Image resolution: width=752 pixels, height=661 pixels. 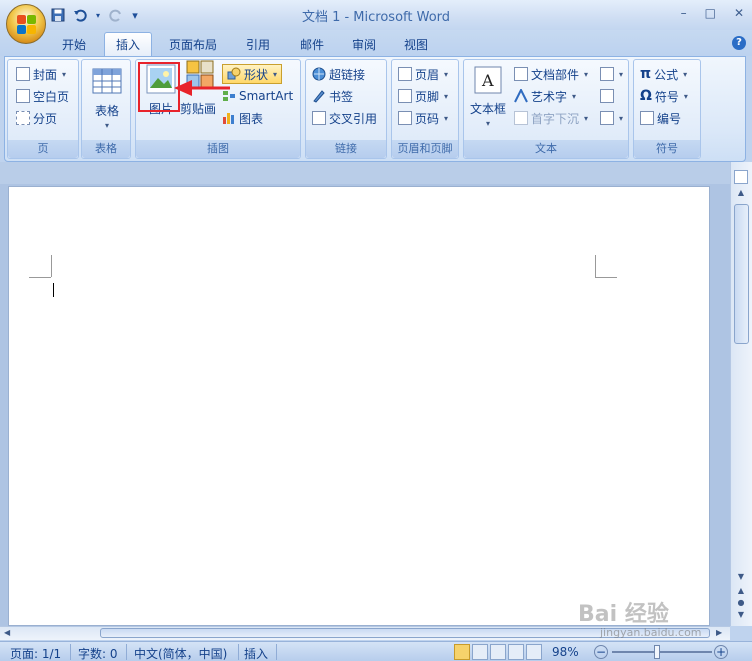 What do you see at coordinates (319, 96) in the screenshot?
I see `bookmark-icon` at bounding box center [319, 96].